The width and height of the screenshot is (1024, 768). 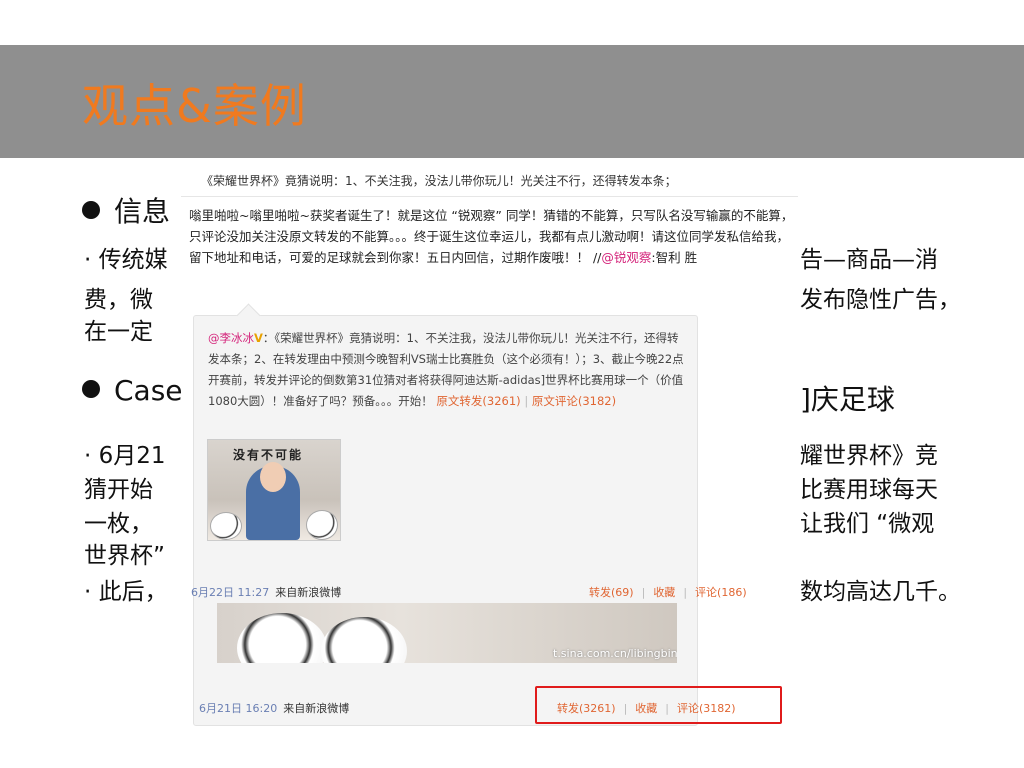 What do you see at coordinates (124, 556) in the screenshot?
I see `body-line-7-left: 世界杯”` at bounding box center [124, 556].